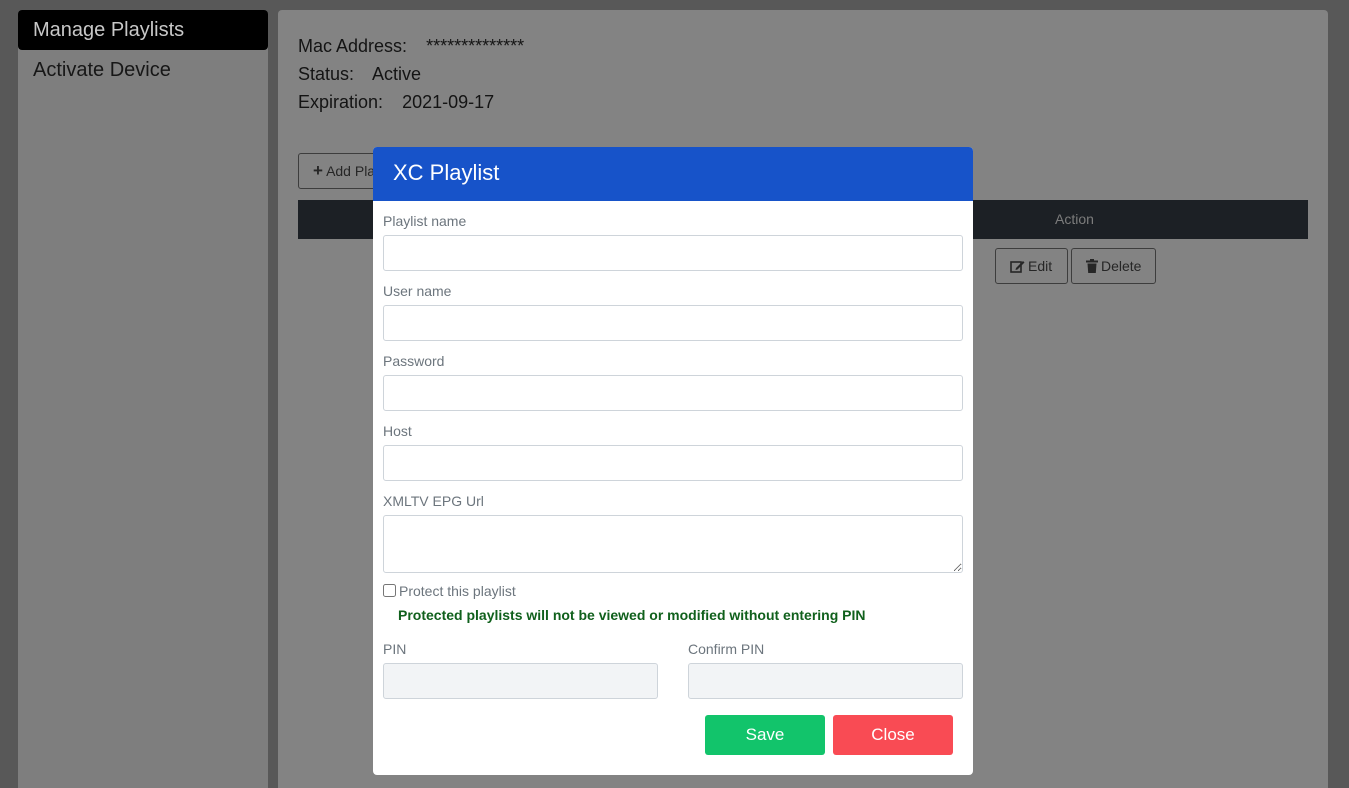 The height and width of the screenshot is (788, 1349). Describe the element at coordinates (411, 46) in the screenshot. I see `mac-address-row: Mac Address: **************` at that location.